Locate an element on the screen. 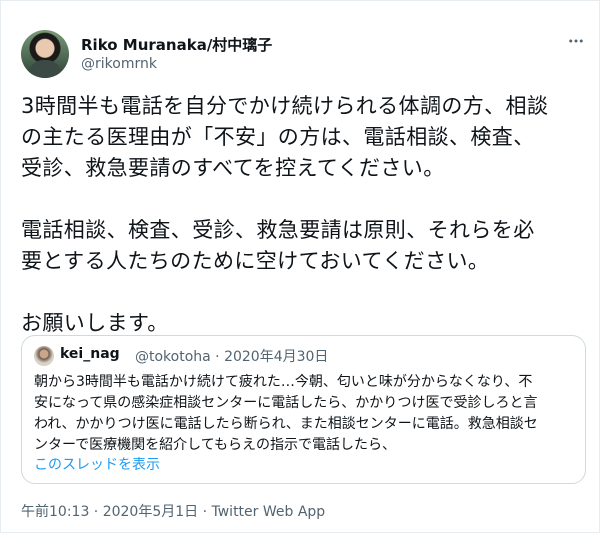 This screenshot has height=535, width=602. author-handle: @rikomrnk is located at coordinates (119, 64).